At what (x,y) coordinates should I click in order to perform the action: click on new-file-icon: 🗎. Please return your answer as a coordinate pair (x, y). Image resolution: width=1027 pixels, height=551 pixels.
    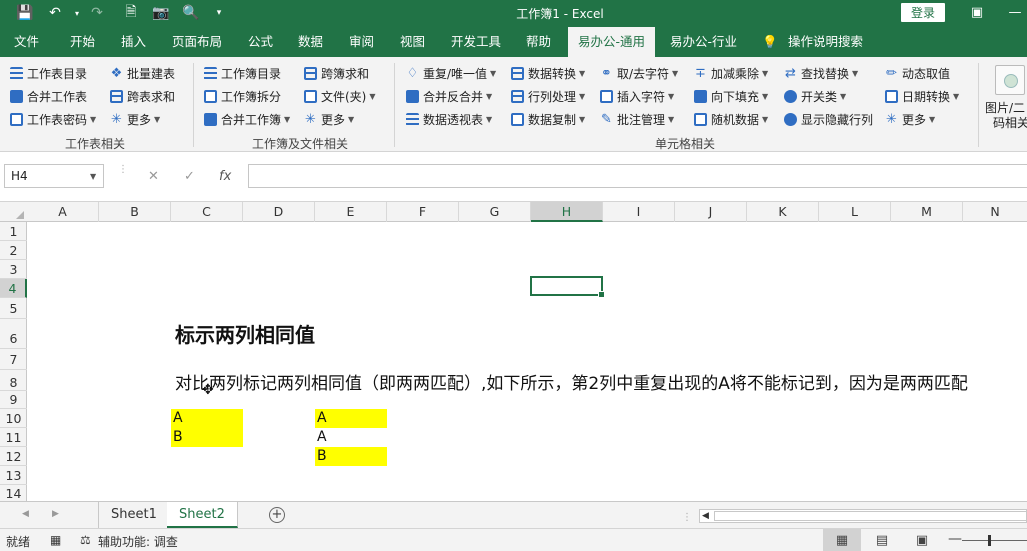
    Looking at the image, I should click on (131, 13).